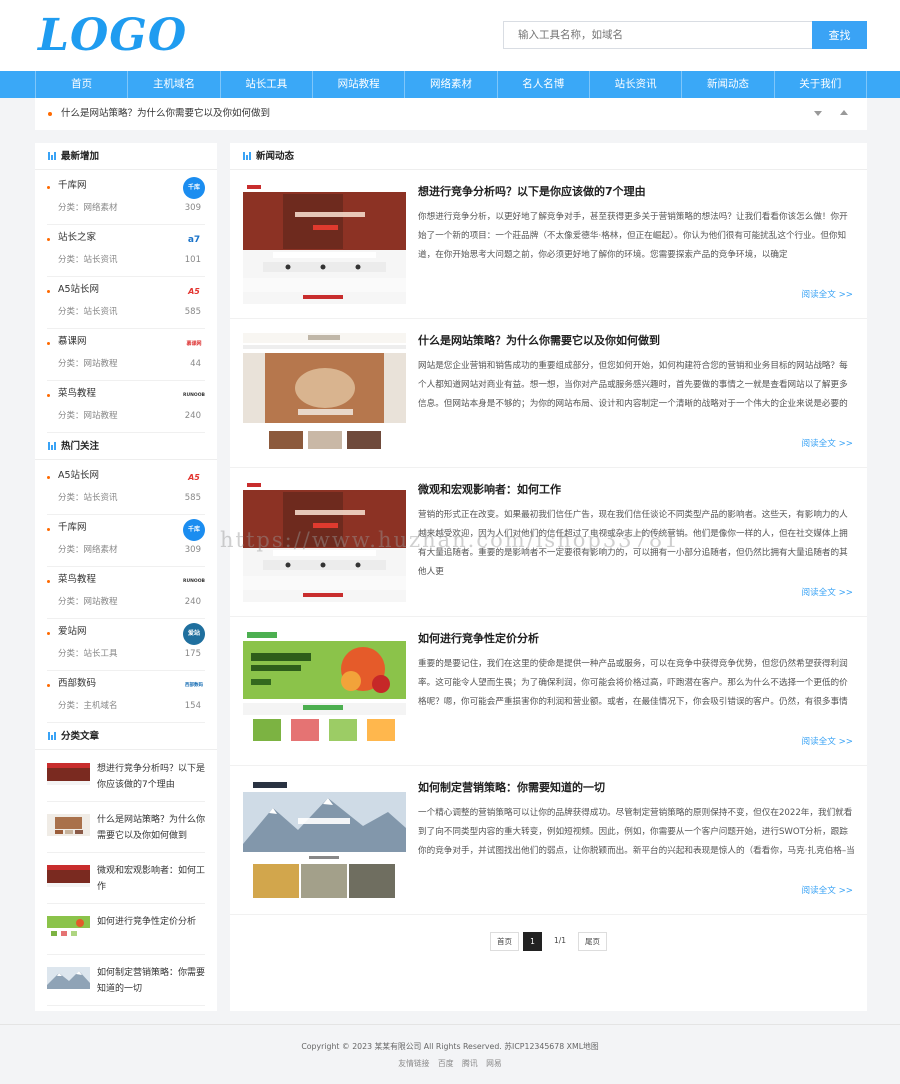 This screenshot has height=1084, width=900. Describe the element at coordinates (192, 260) in the screenshot. I see `site-count: 101` at that location.